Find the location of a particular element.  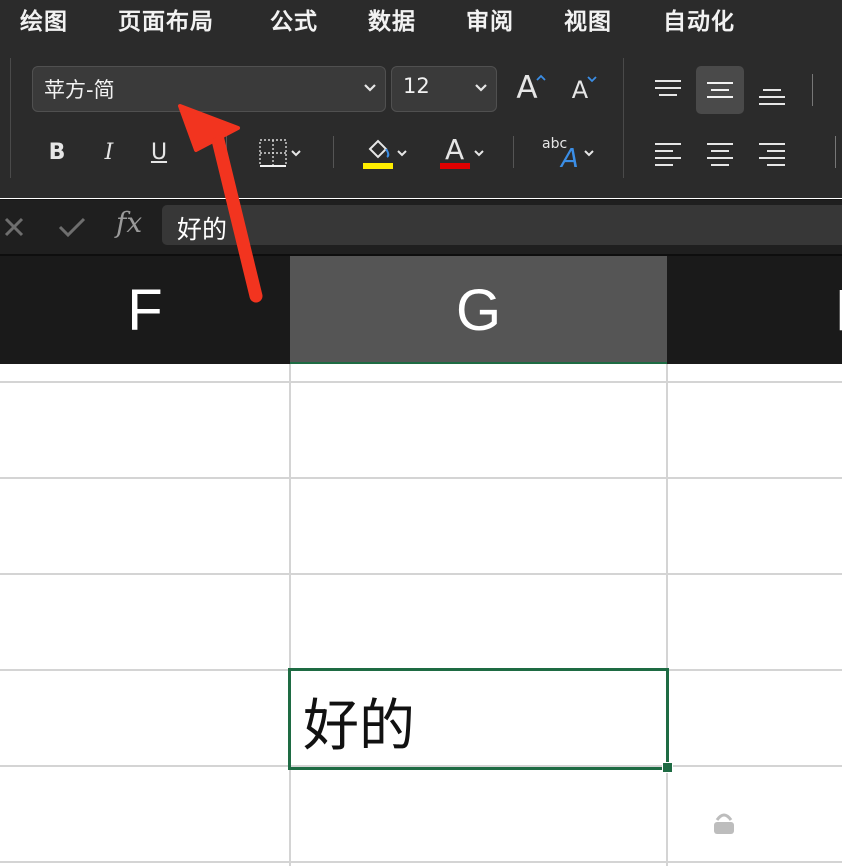

annotation-arrow is located at coordinates (220, 203).